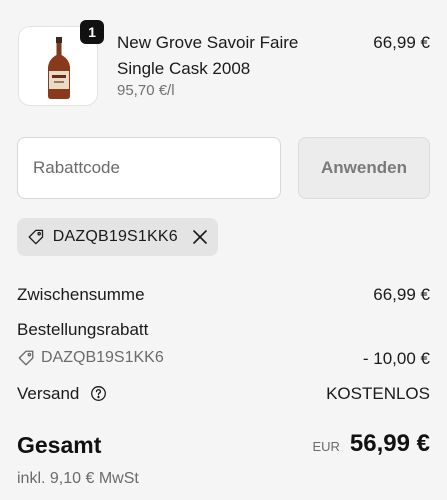 Image resolution: width=447 pixels, height=500 pixels. I want to click on discount-code-input, so click(149, 168).